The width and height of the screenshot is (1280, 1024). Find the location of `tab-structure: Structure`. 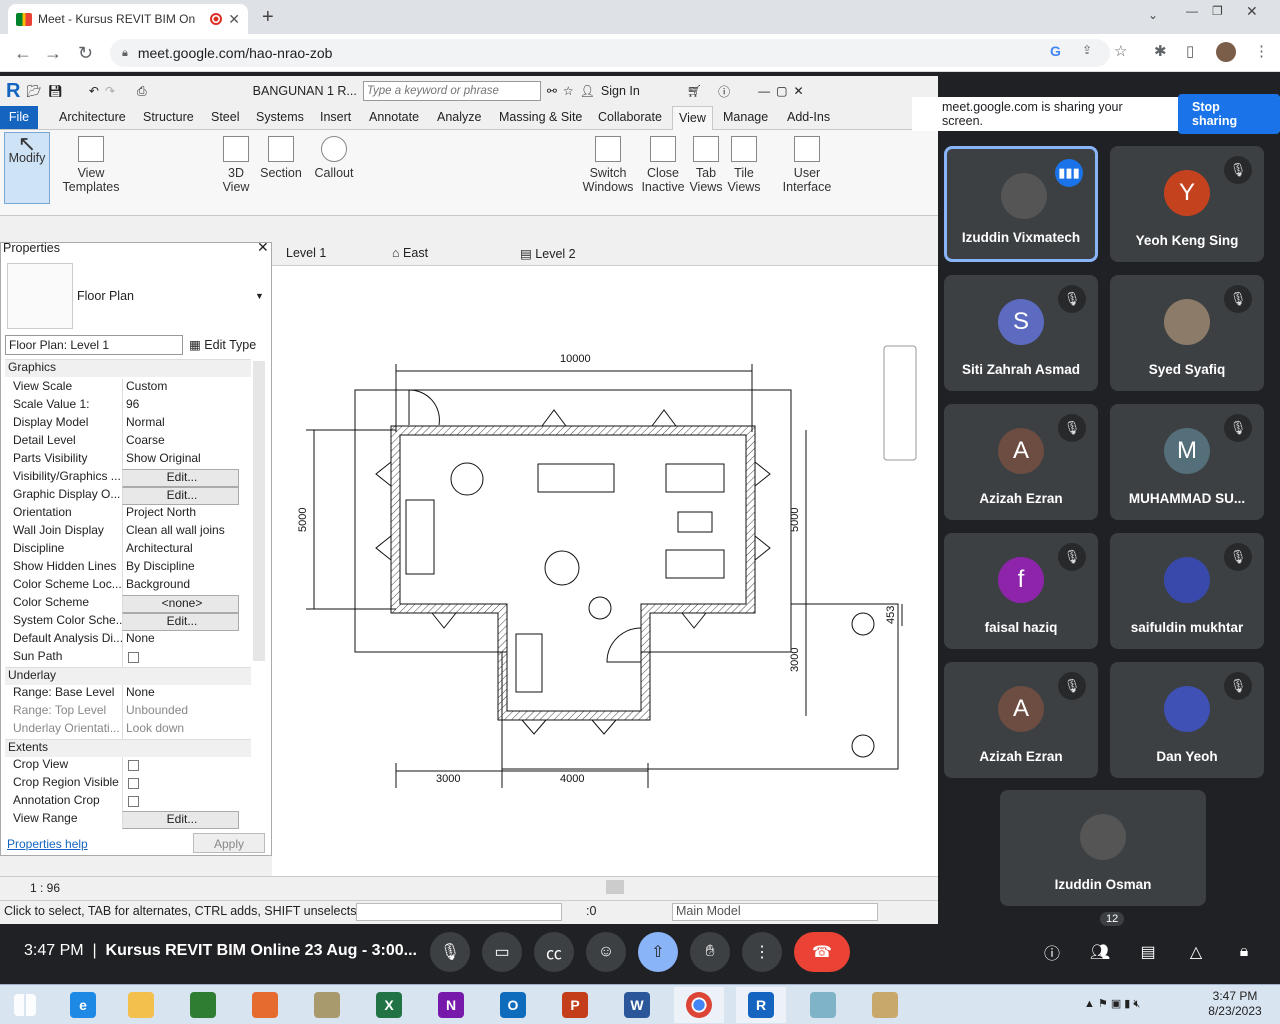

tab-structure: Structure is located at coordinates (168, 117).